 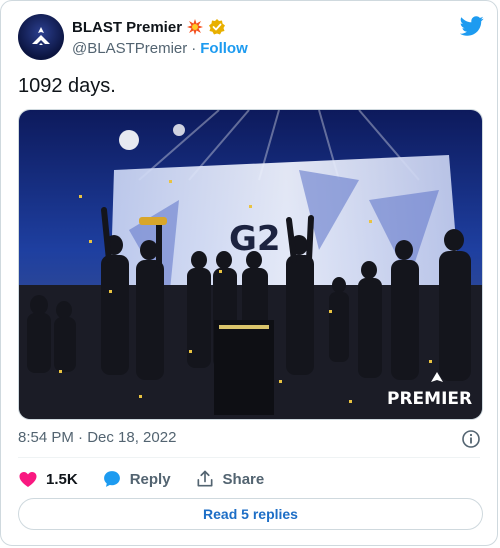 I want to click on info-icon, so click(x=471, y=441).